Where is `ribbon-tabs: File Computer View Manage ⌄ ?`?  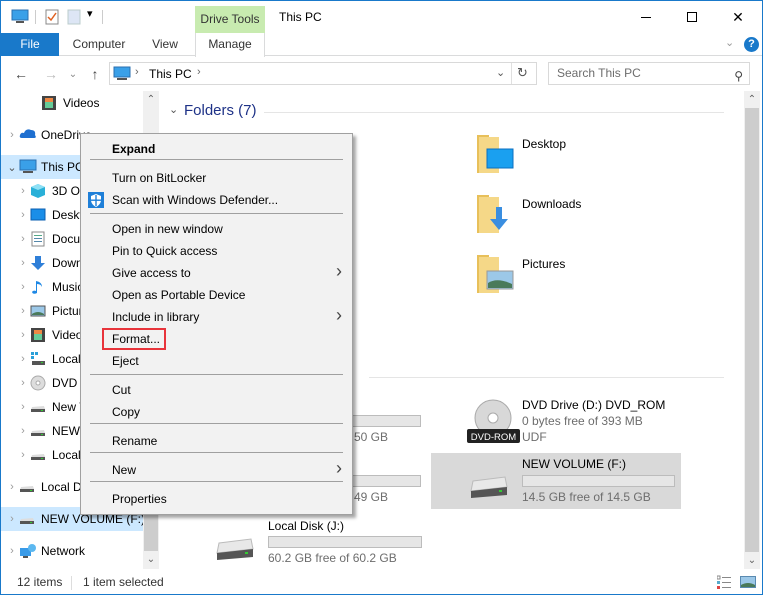
ribbon-tabs: File Computer View Manage ⌄ ? is located at coordinates (381, 45).